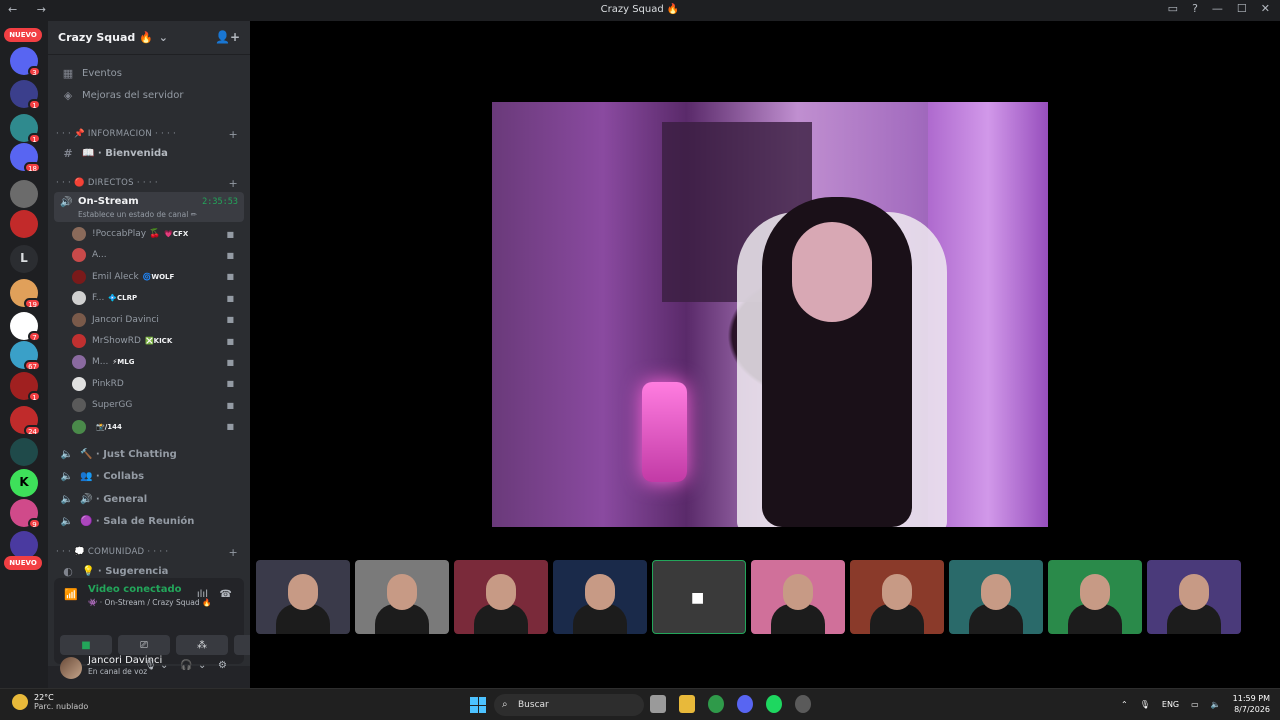 Image resolution: width=1280 pixels, height=720 pixels. I want to click on voice-user: 📸/144 ■, so click(155, 427).